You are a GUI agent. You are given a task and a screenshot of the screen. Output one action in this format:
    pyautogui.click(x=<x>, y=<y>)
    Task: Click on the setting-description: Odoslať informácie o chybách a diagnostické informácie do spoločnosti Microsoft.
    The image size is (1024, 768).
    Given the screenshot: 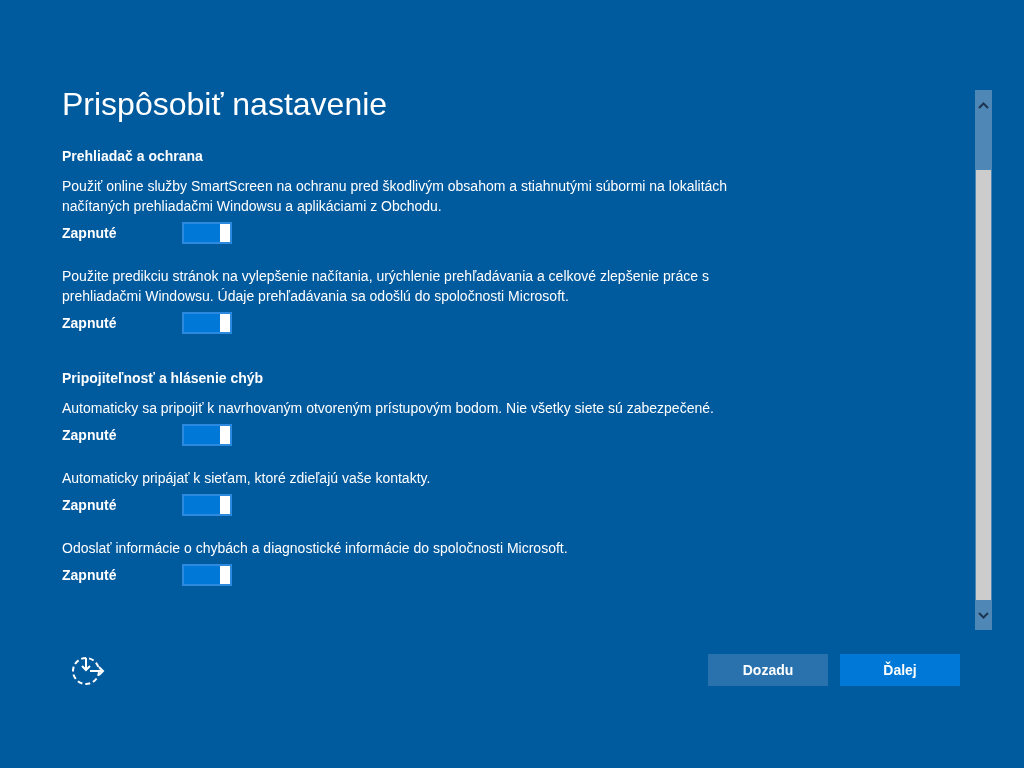 What is the action you would take?
    pyautogui.click(x=315, y=548)
    